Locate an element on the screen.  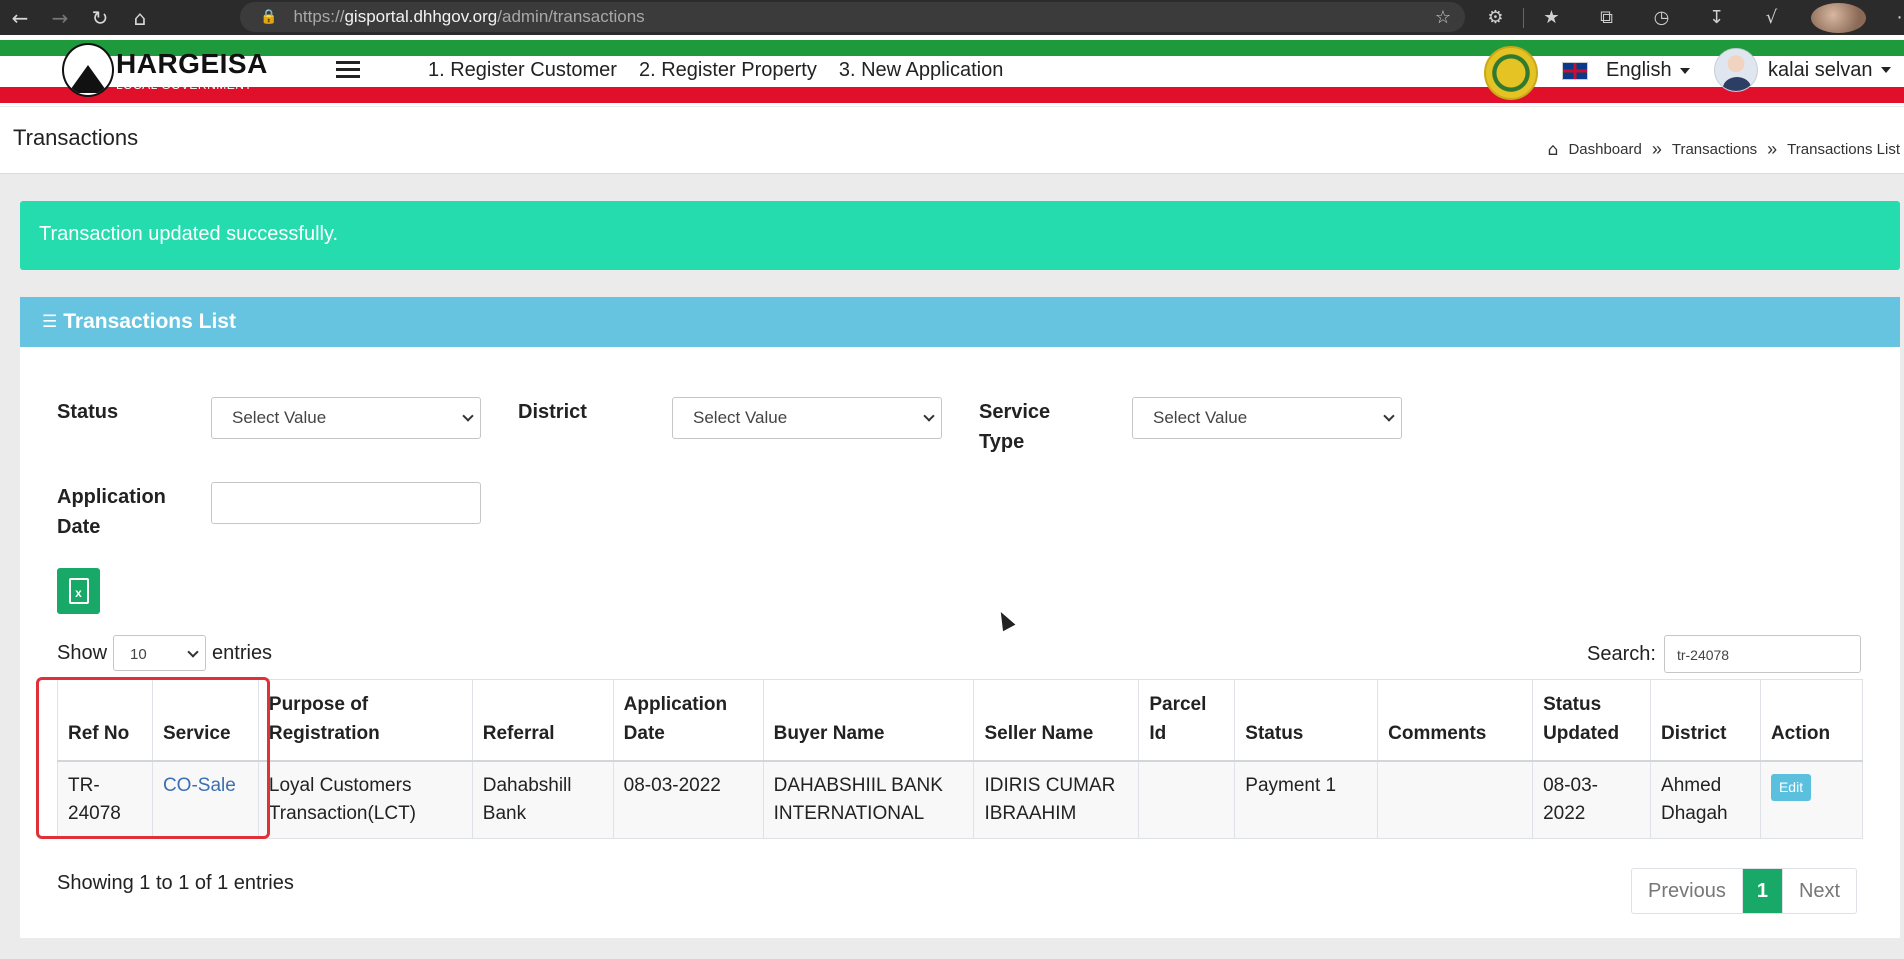
page-title: Transactions is located at coordinates (76, 137).